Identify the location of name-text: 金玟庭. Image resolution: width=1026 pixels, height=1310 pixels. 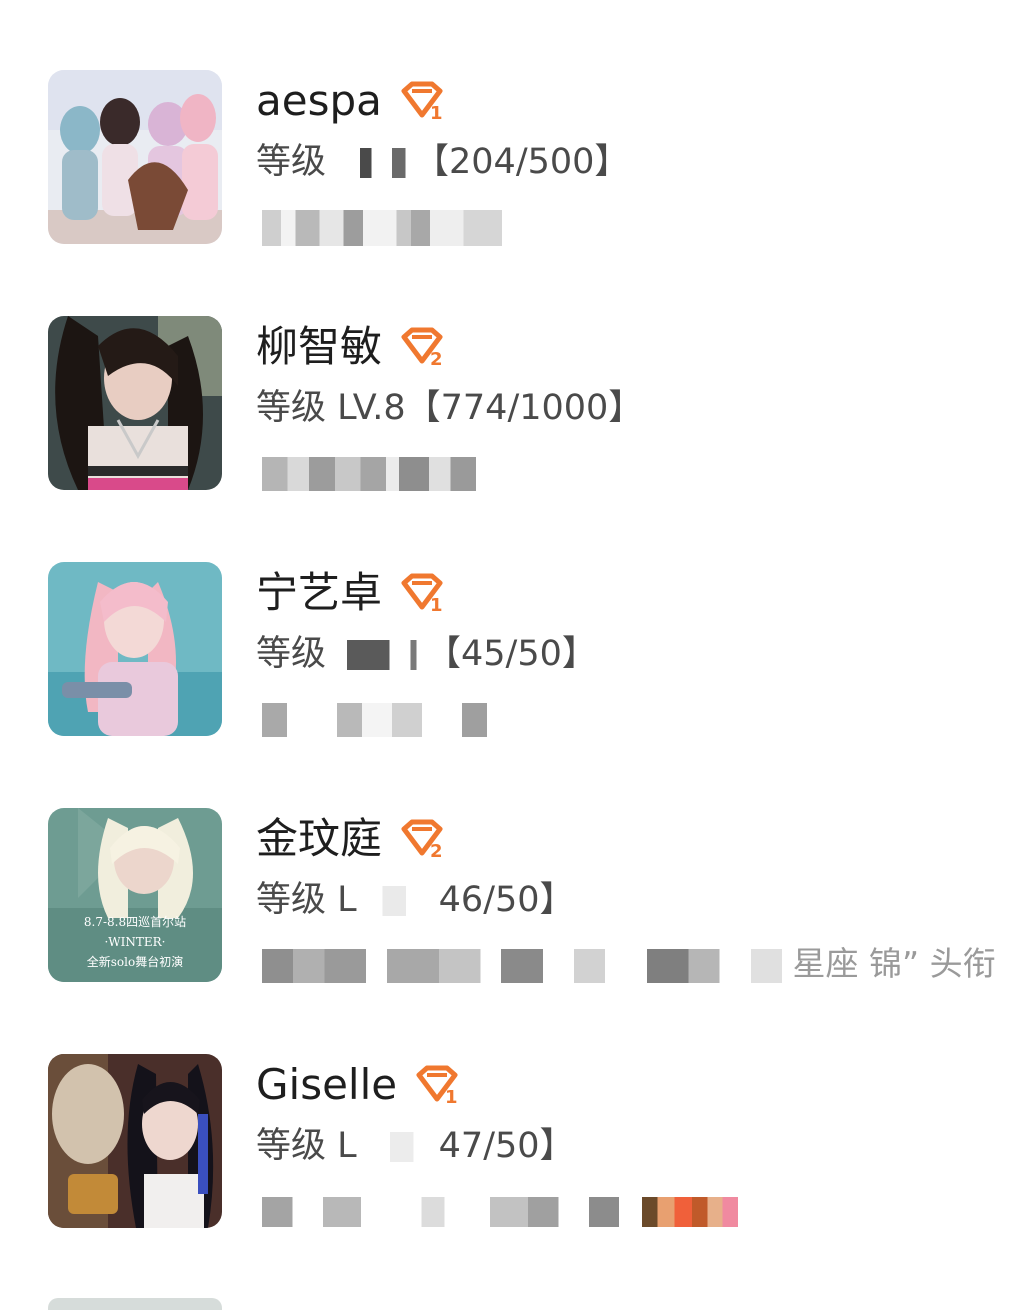
(319, 838).